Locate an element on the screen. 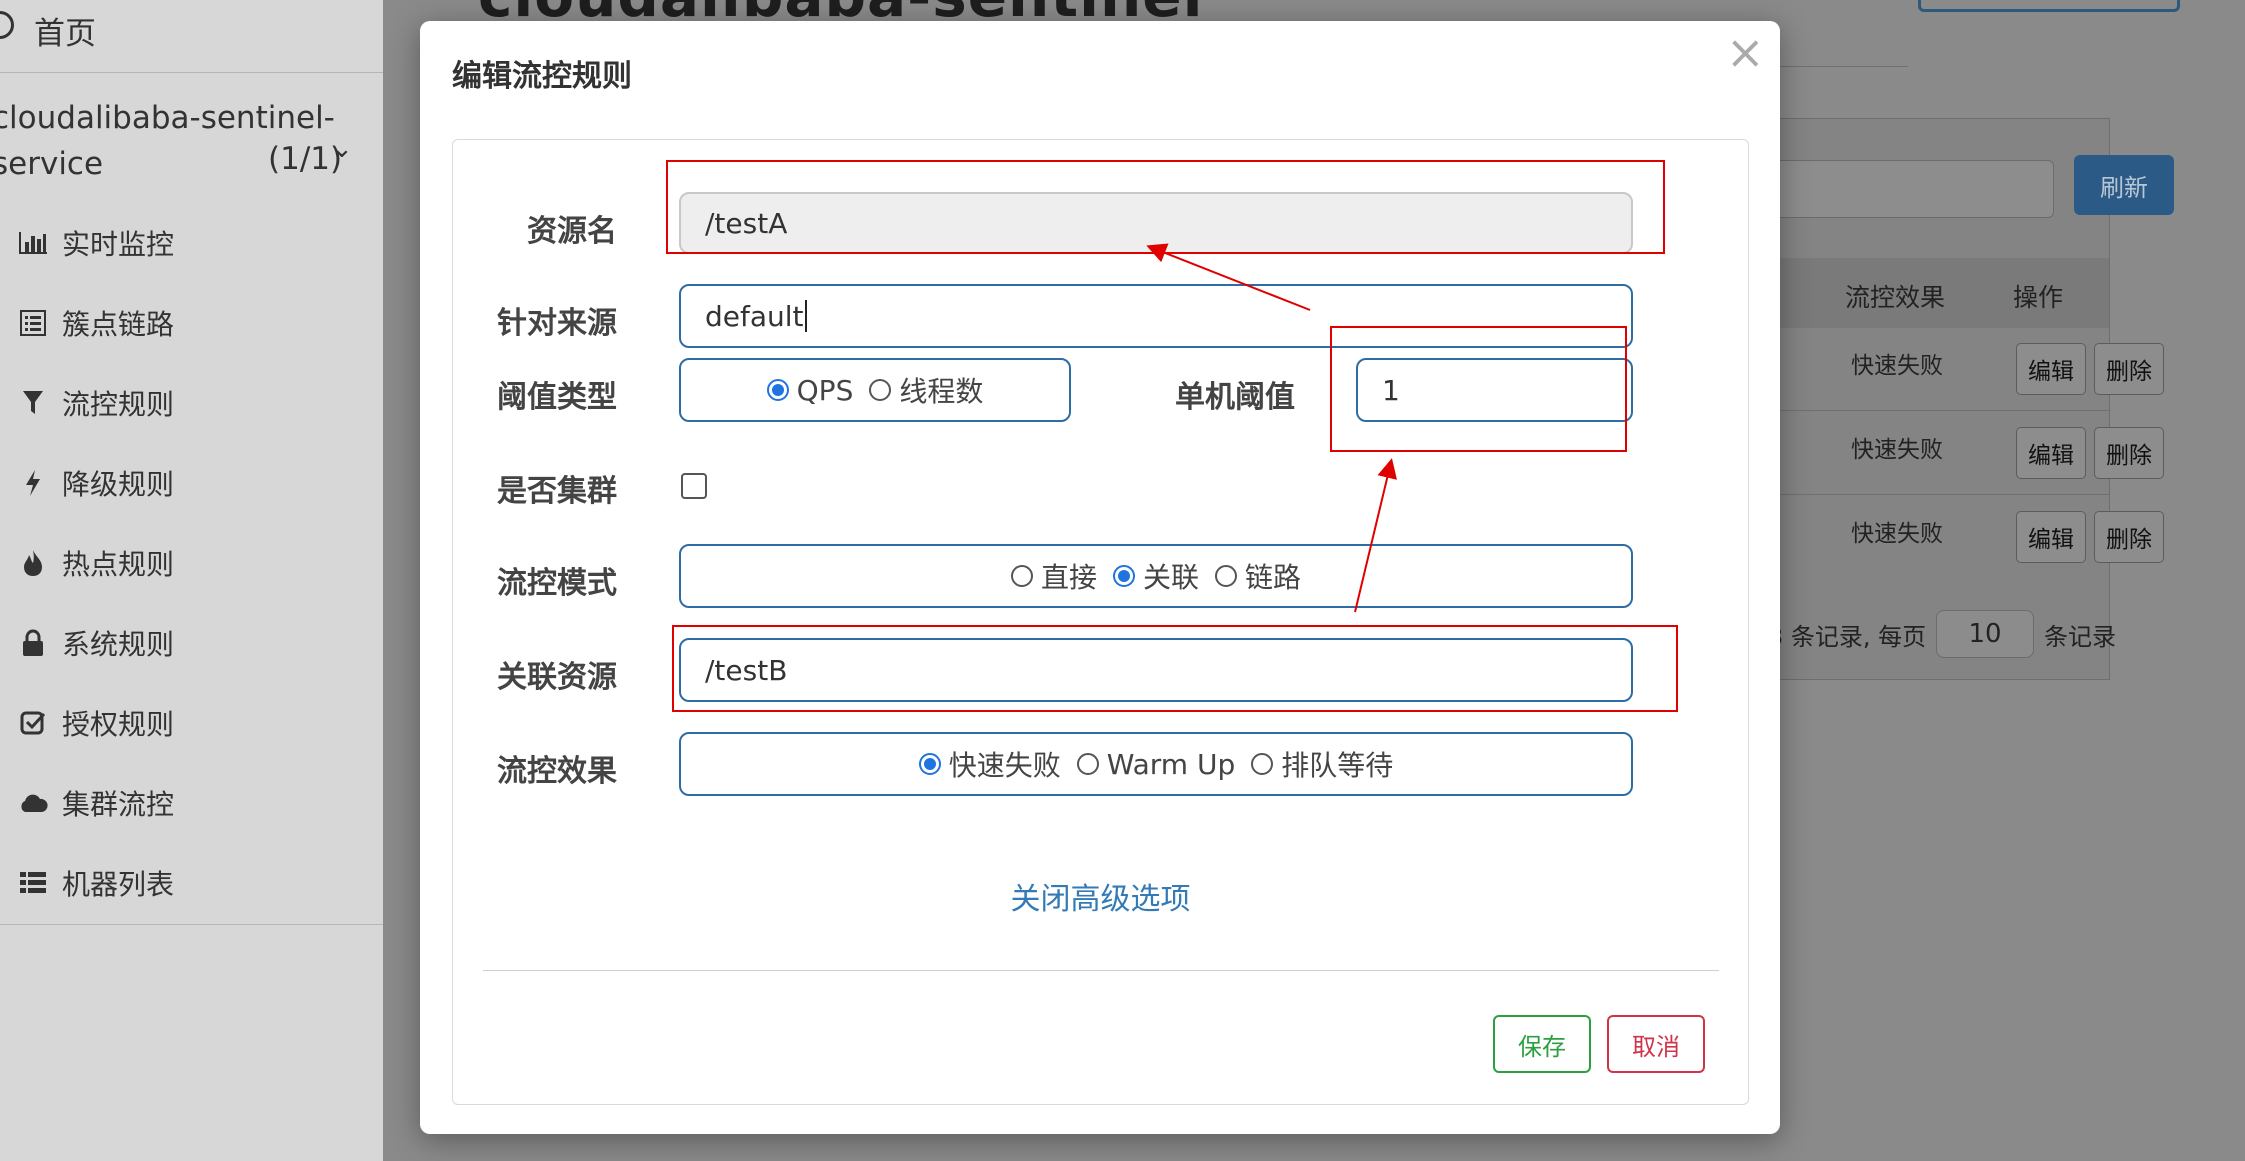 The height and width of the screenshot is (1161, 2245). chevron-down-icon: ⌄ is located at coordinates (342, 149).